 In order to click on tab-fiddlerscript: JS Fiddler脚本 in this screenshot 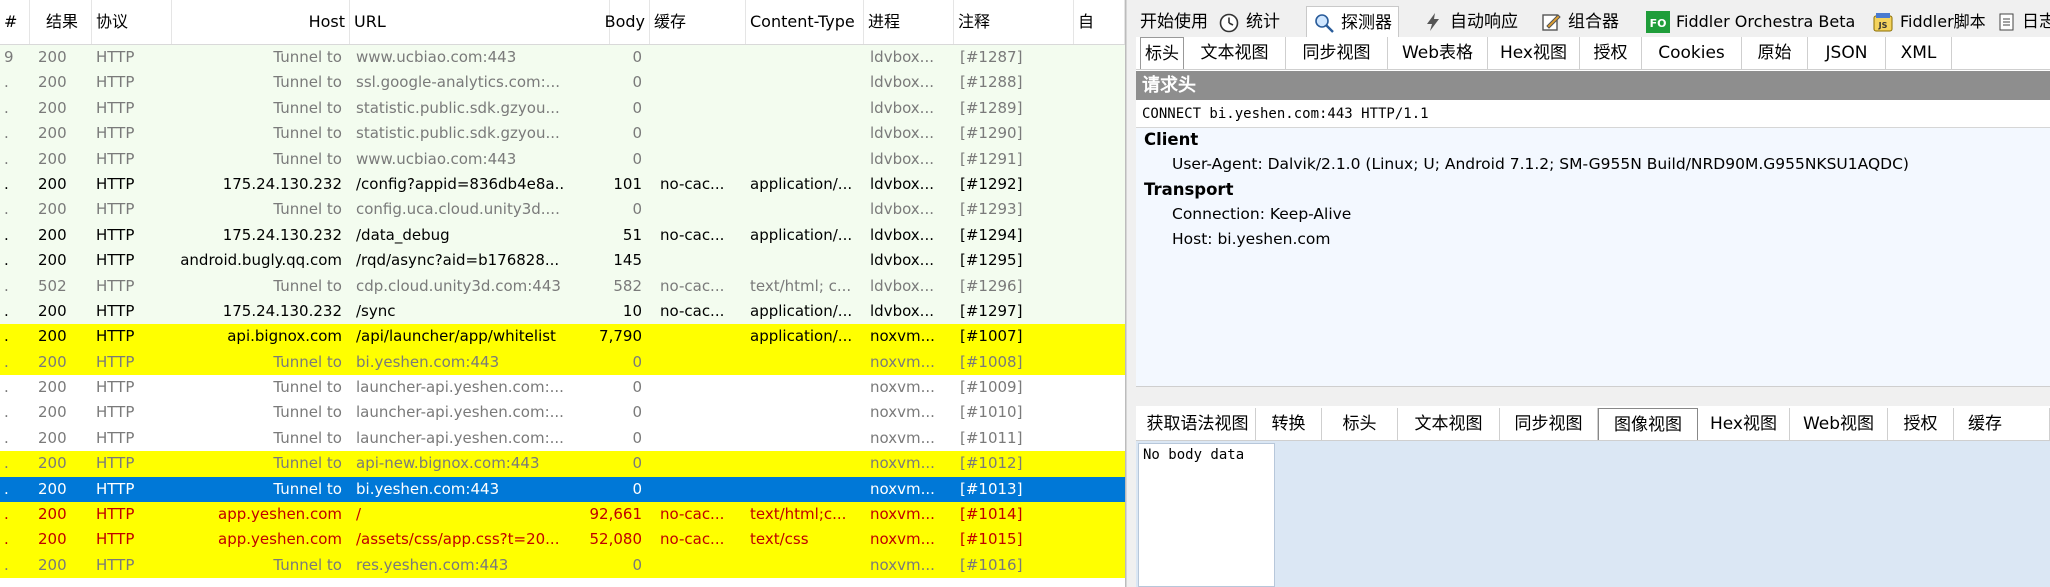, I will do `click(1929, 22)`.